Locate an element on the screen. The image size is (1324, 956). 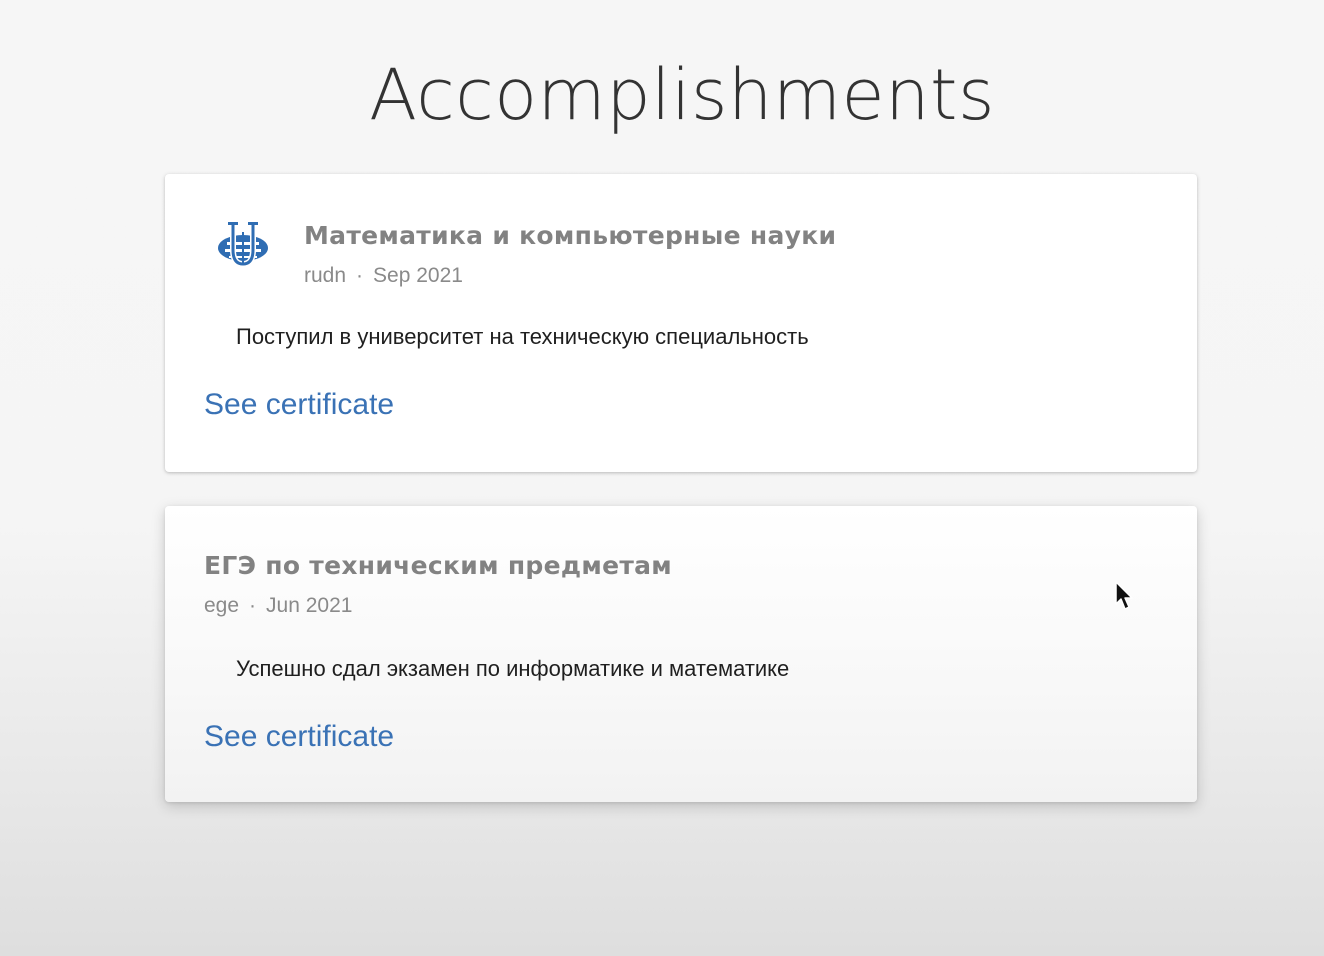
page-title: Accomplishments is located at coordinates (682, 95).